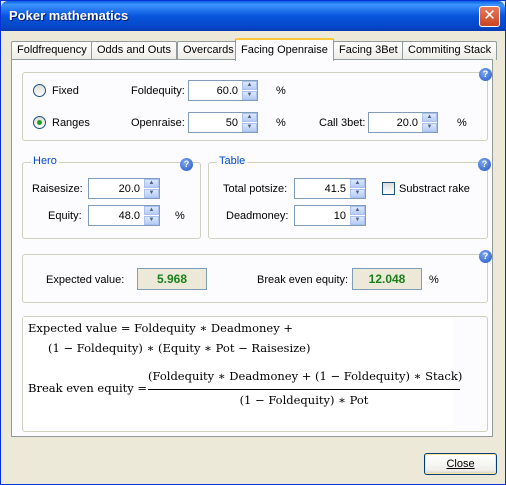  What do you see at coordinates (88, 388) in the screenshot?
I see `be-formula-lhs: Break even equity =` at bounding box center [88, 388].